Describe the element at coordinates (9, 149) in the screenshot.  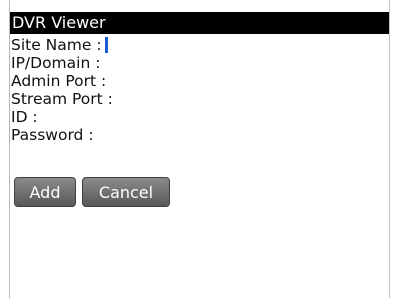
I see `screen-left-border` at that location.